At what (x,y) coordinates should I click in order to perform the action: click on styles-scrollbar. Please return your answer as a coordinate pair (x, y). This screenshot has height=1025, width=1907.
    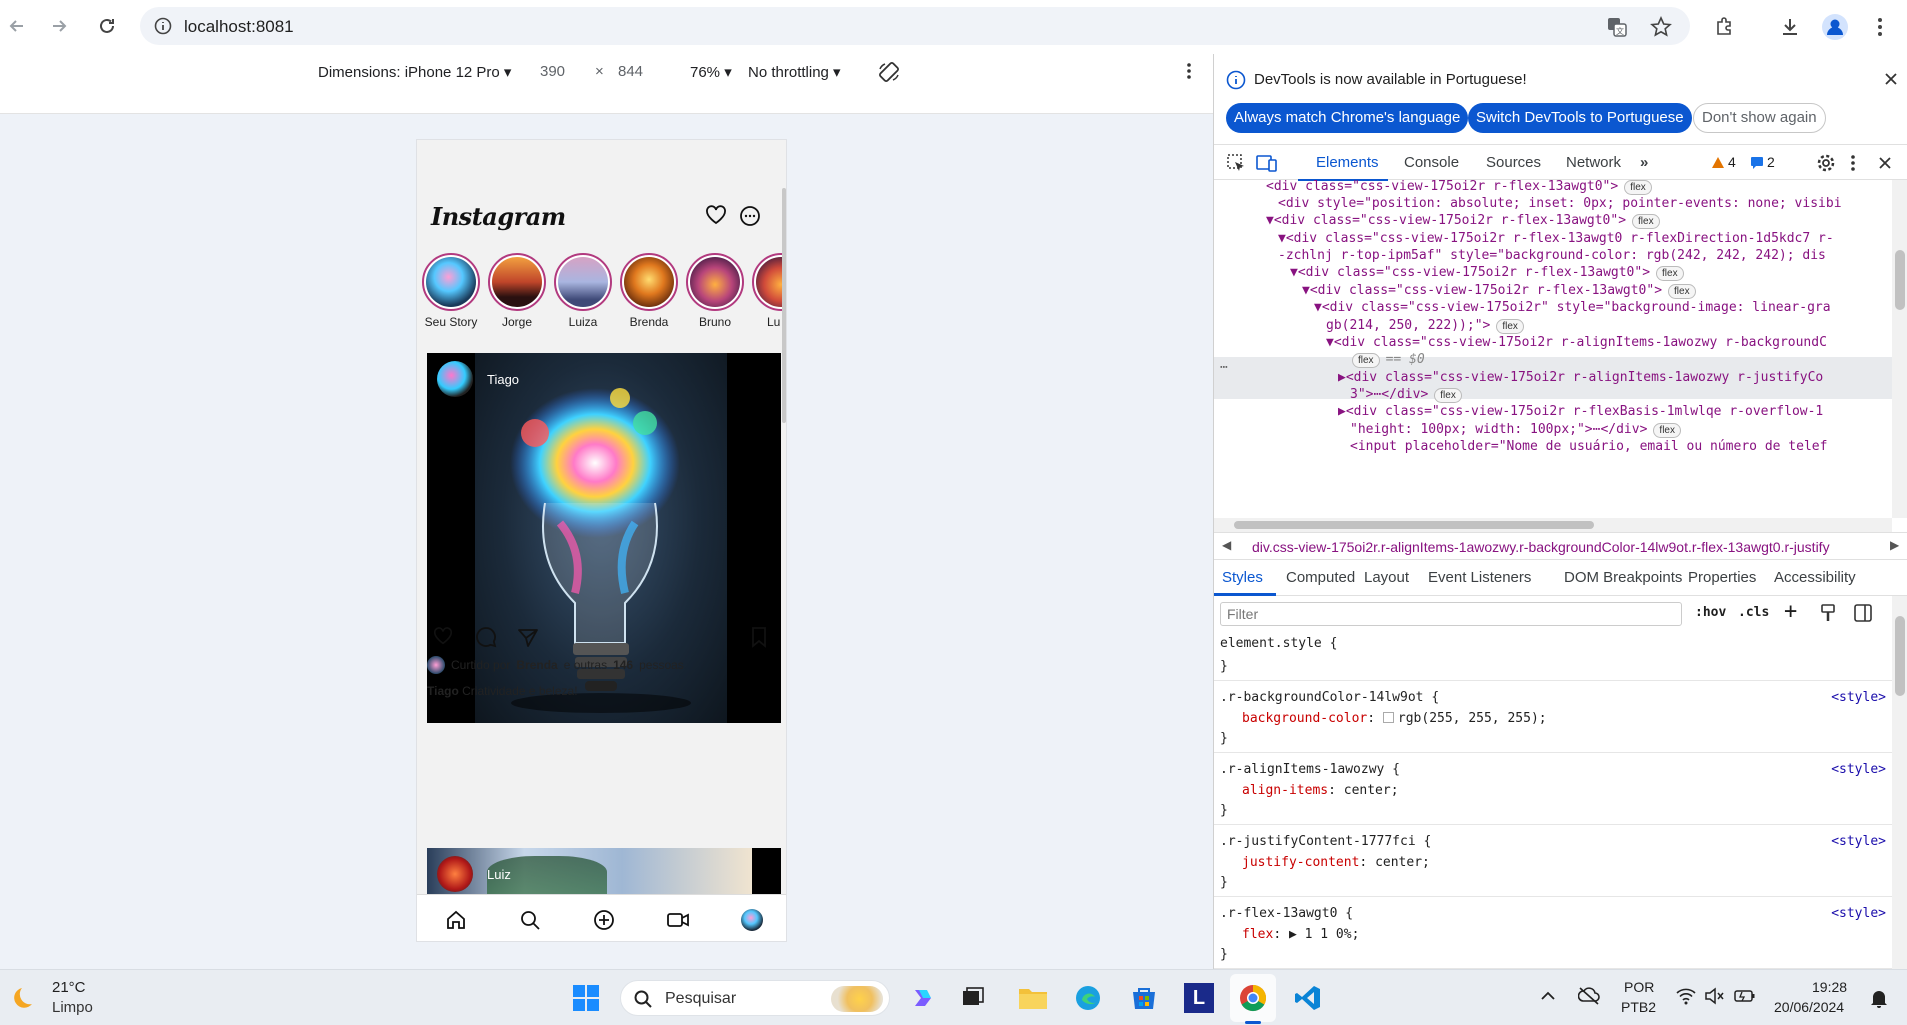
    Looking at the image, I should click on (1899, 782).